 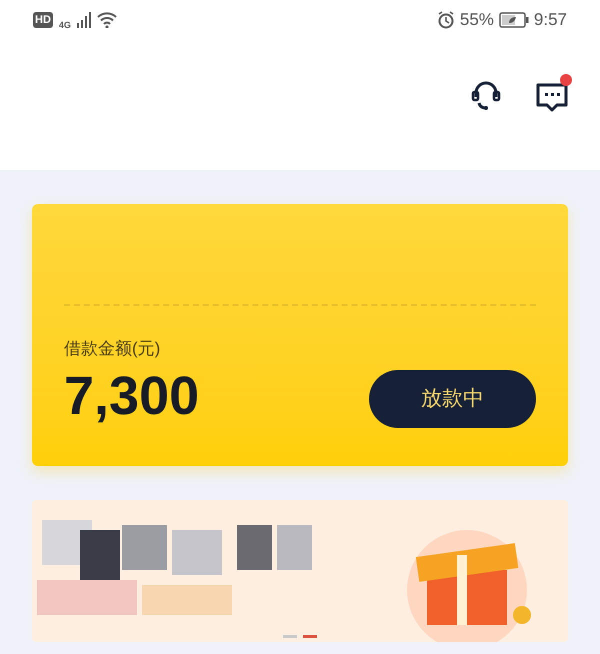 I want to click on battery-icon, so click(x=513, y=20).